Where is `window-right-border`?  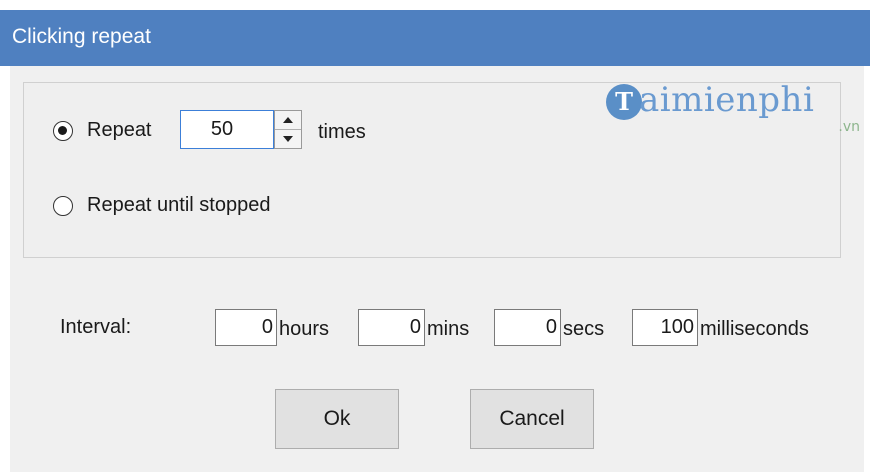
window-right-border is located at coordinates (867, 269).